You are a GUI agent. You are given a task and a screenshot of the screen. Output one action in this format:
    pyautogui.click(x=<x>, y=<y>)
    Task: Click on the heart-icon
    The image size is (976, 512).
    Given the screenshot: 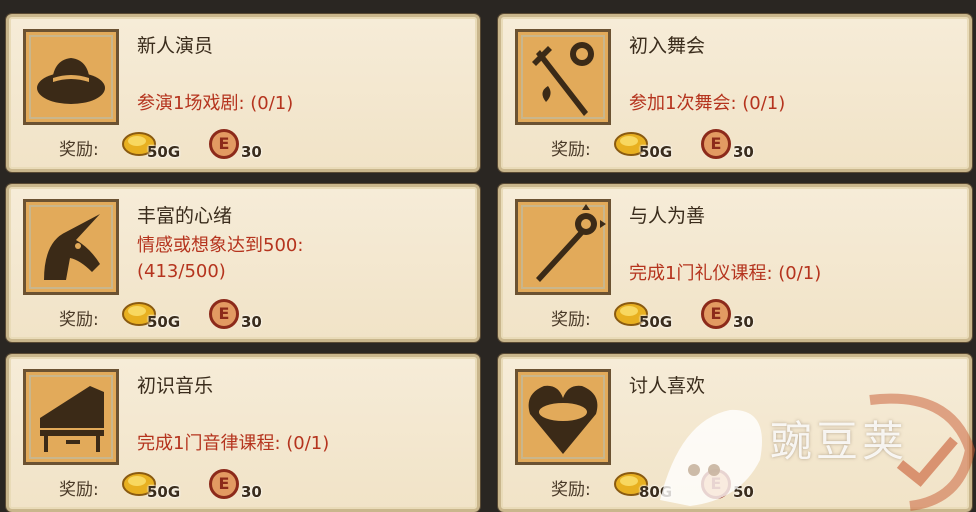 What is the action you would take?
    pyautogui.click(x=563, y=417)
    